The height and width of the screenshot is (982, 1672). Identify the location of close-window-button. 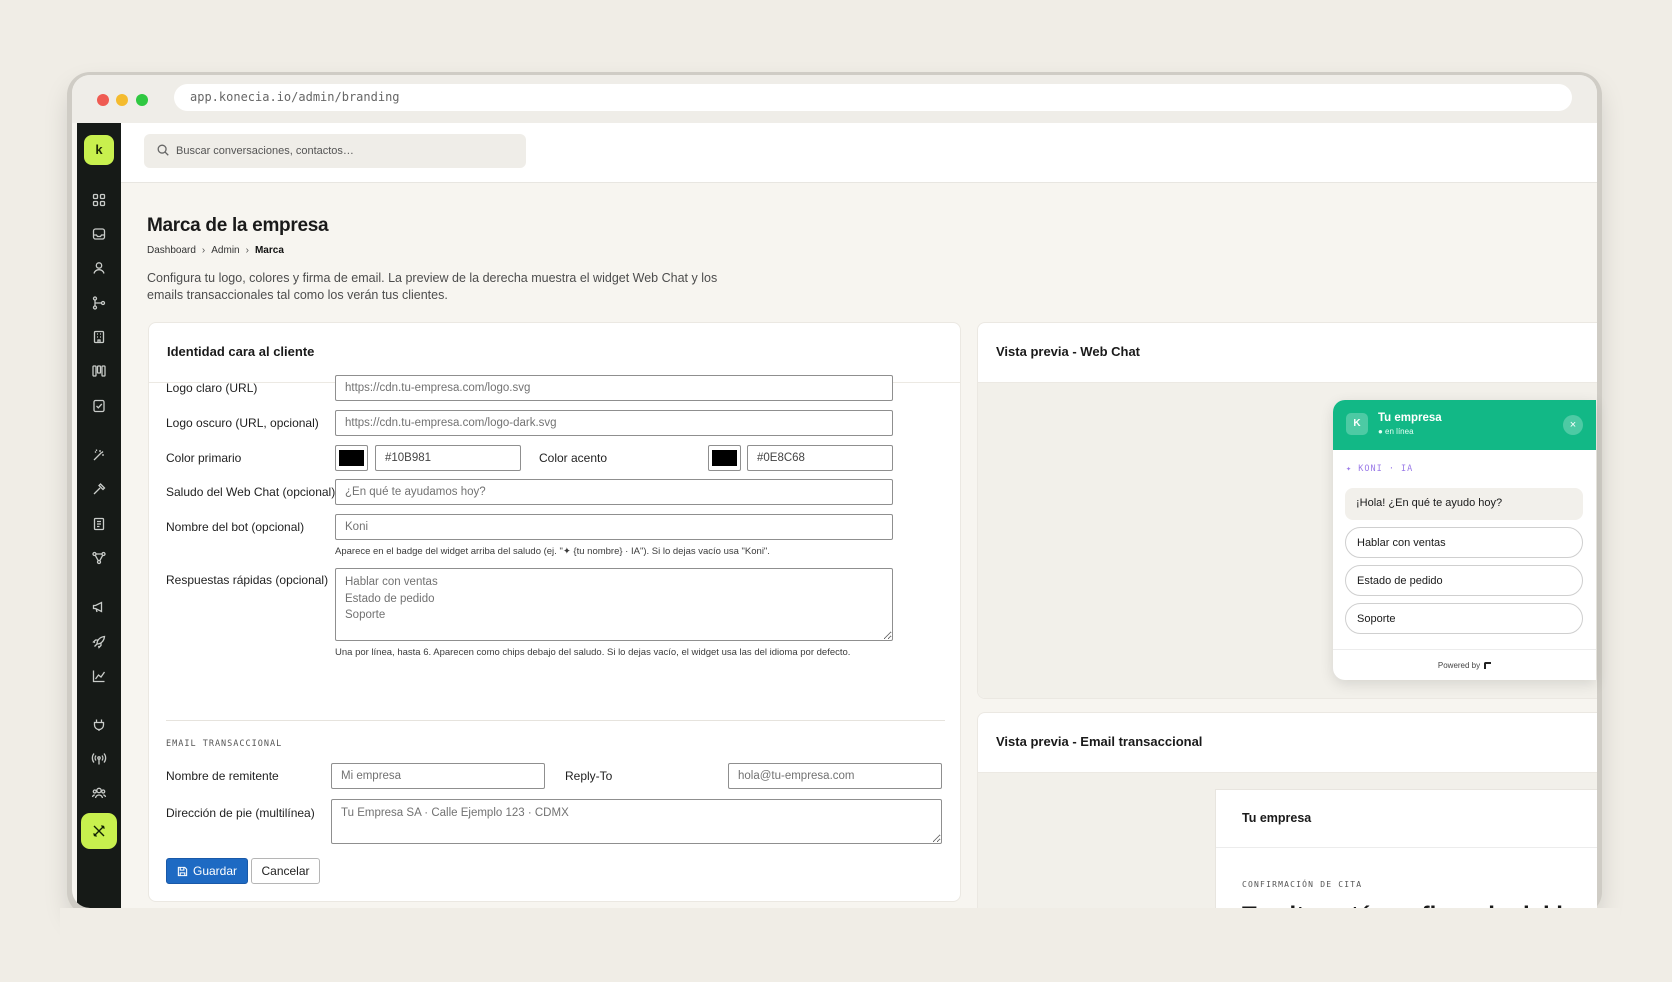
(103, 100).